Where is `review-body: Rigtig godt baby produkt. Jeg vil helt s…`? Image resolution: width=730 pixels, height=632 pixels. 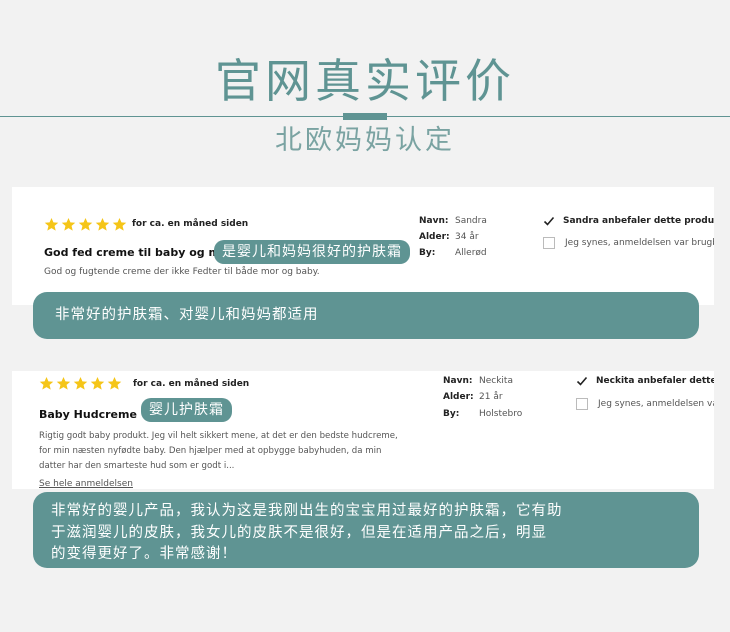
review-body: Rigtig godt baby produkt. Jeg vil helt s… is located at coordinates (239, 451).